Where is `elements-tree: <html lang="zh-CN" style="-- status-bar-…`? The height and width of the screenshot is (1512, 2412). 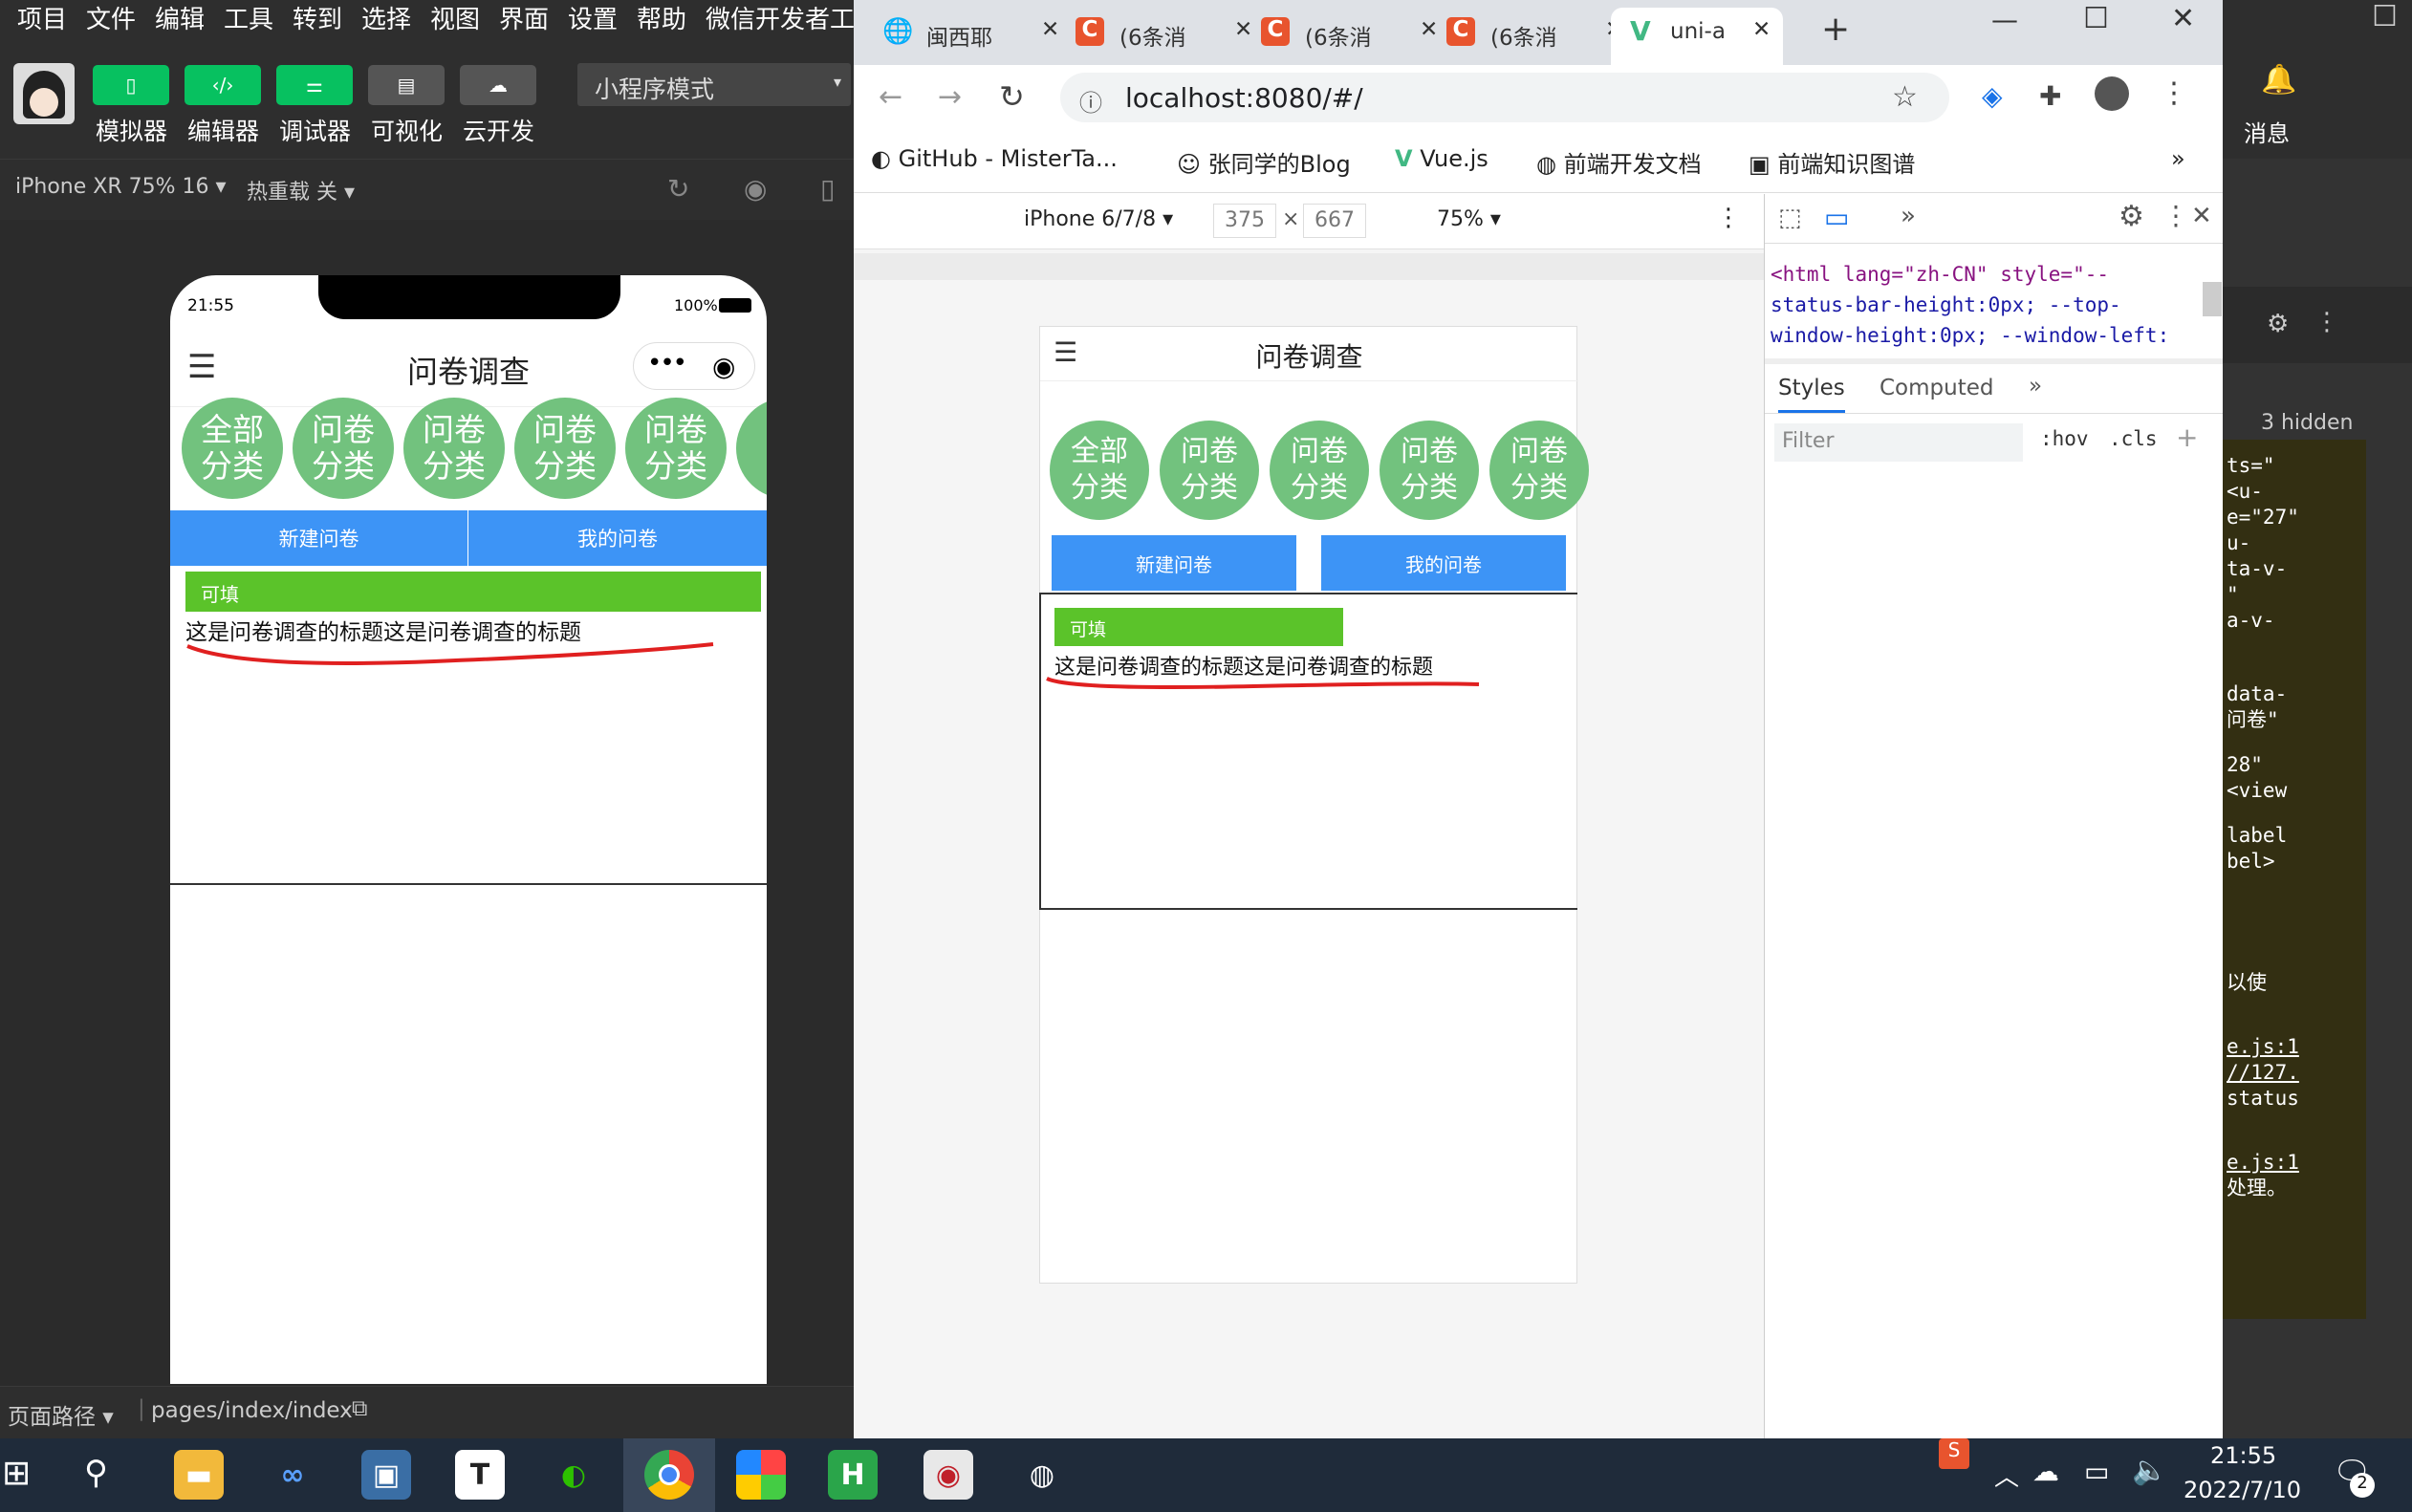
elements-tree: <html lang="zh-CN" style="-- status-bar-… is located at coordinates (1985, 301).